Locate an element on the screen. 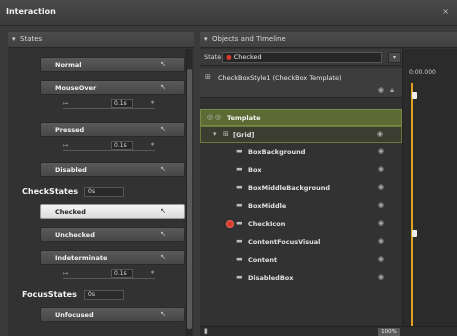  tree-item-name: BoxMiddle is located at coordinates (267, 206).